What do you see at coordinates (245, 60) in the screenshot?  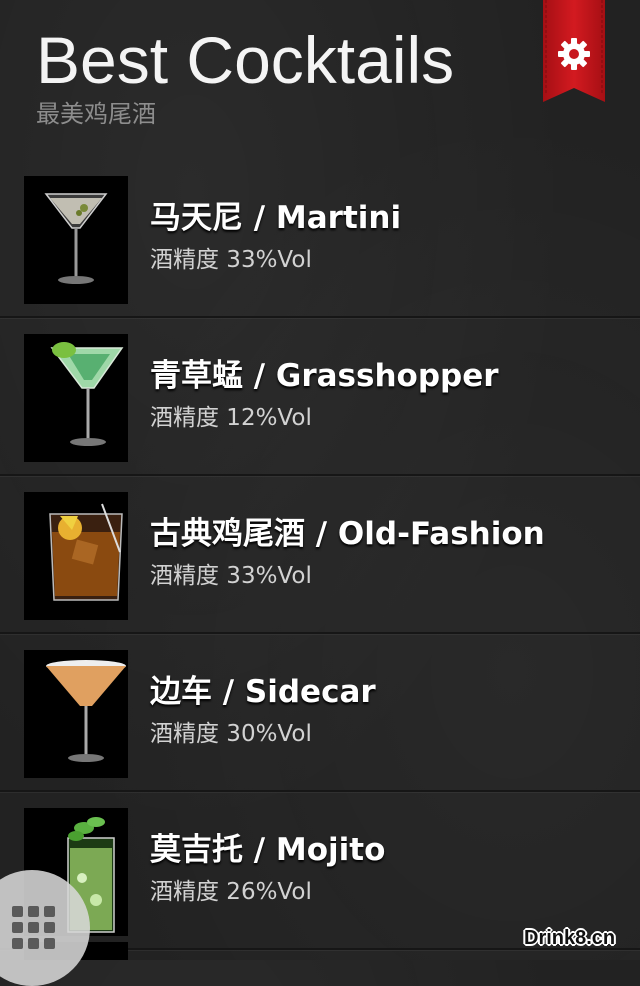 I see `page-title: Best Cocktails` at bounding box center [245, 60].